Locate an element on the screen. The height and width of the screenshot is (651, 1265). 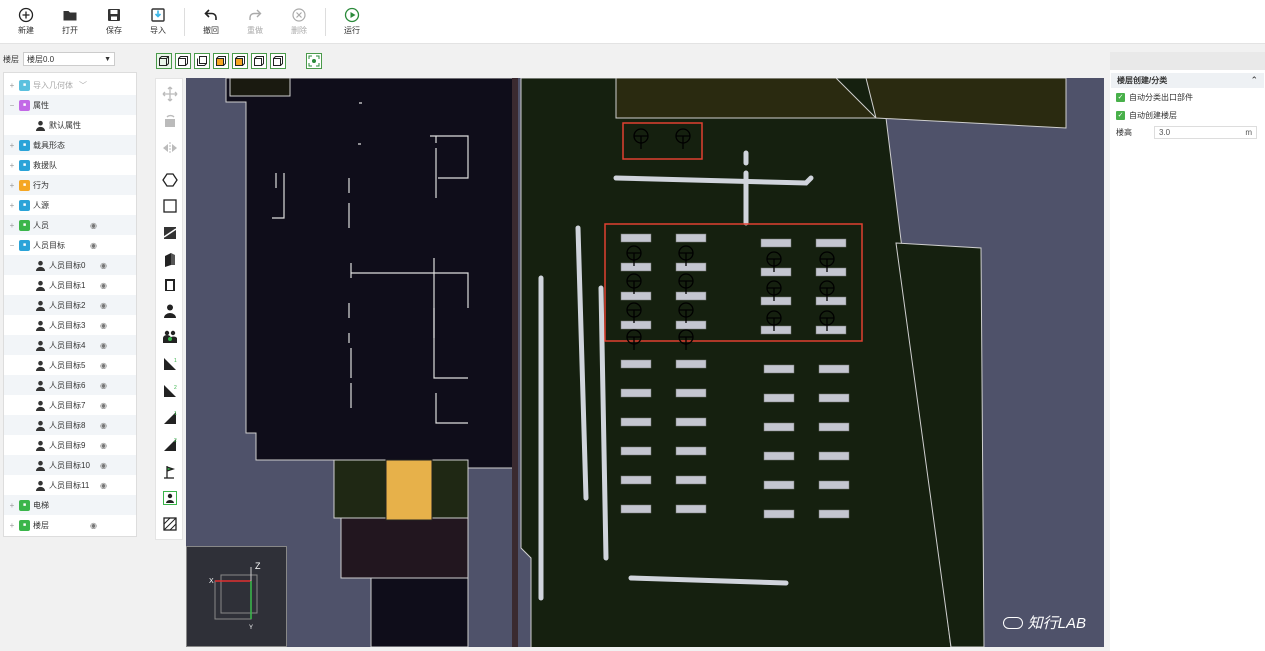
tree-item: + ■ 人源 is located at coordinates (70, 205).